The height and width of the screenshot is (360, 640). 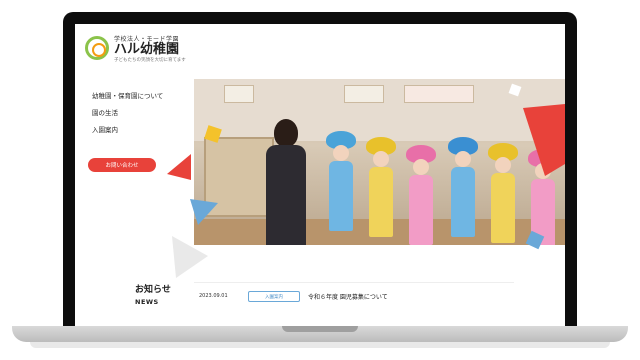 I want to click on news-heading: お知らせ, so click(x=153, y=290).